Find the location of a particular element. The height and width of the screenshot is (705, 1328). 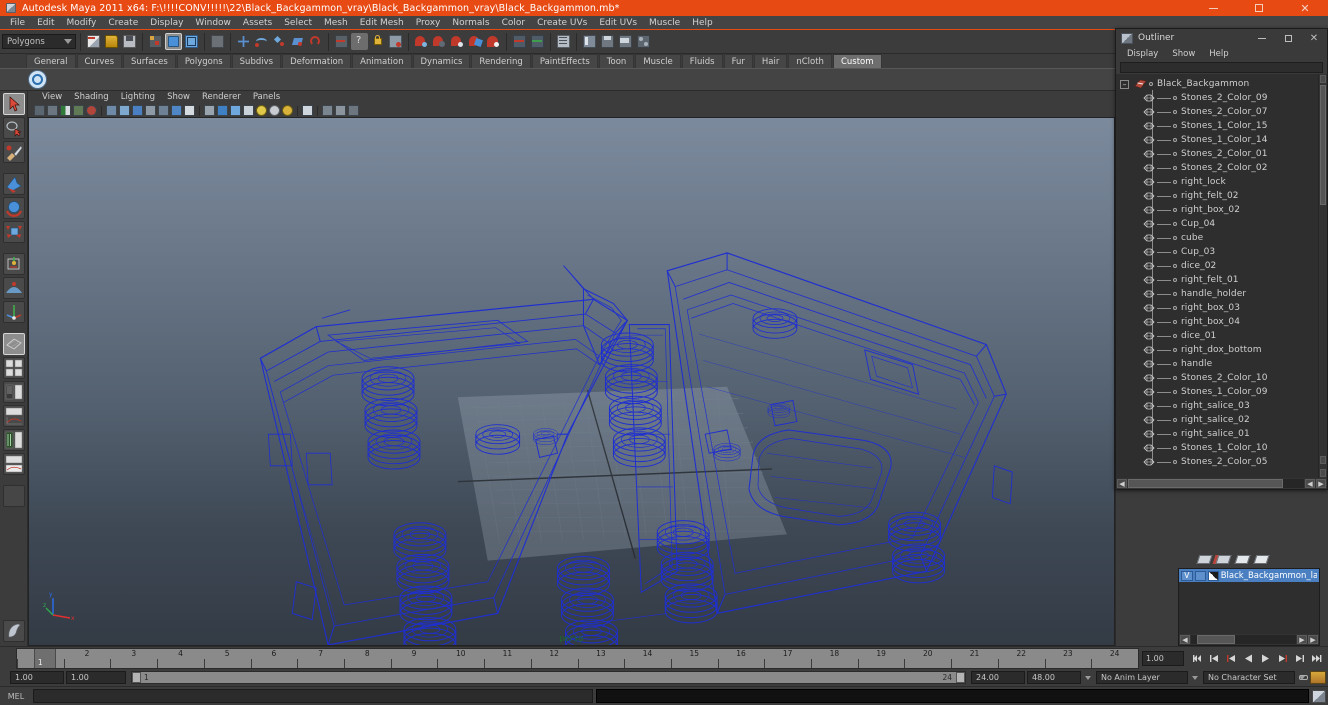

select-tool is located at coordinates (13, 104).